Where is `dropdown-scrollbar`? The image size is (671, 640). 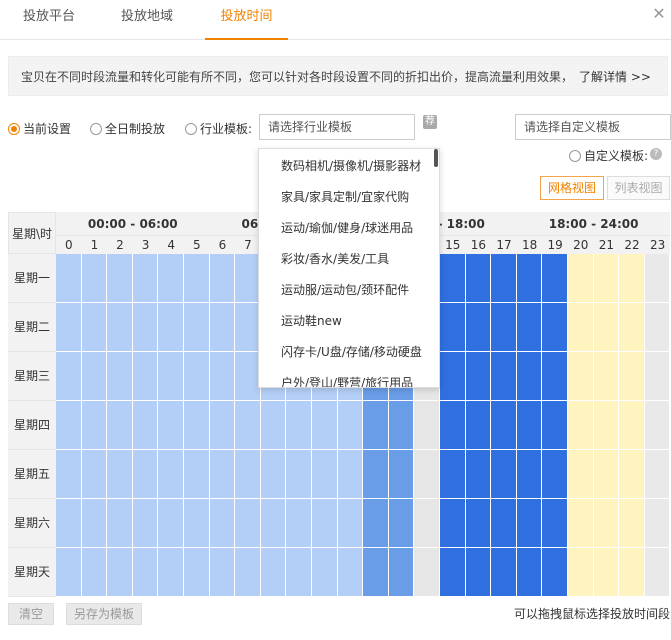 dropdown-scrollbar is located at coordinates (436, 158).